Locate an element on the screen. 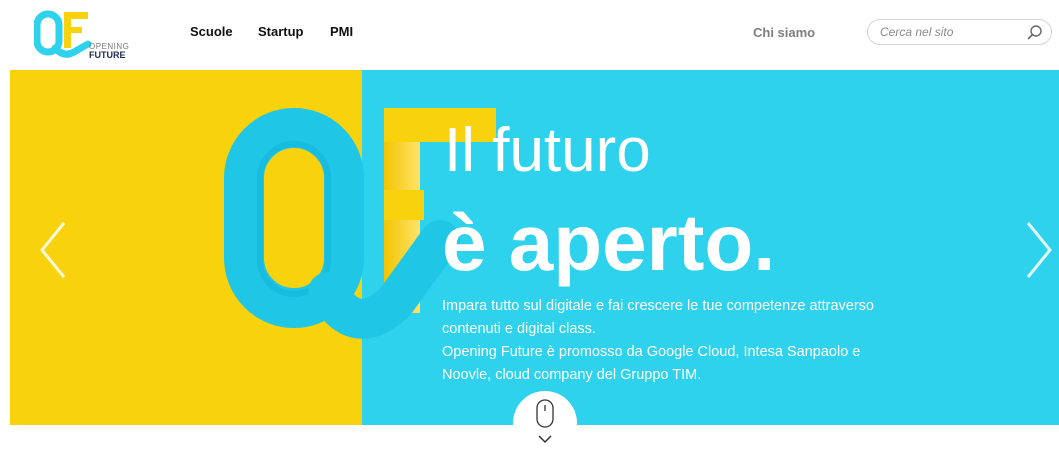 This screenshot has height=455, width=1059. nav-item-scuole: Scuole is located at coordinates (211, 31).